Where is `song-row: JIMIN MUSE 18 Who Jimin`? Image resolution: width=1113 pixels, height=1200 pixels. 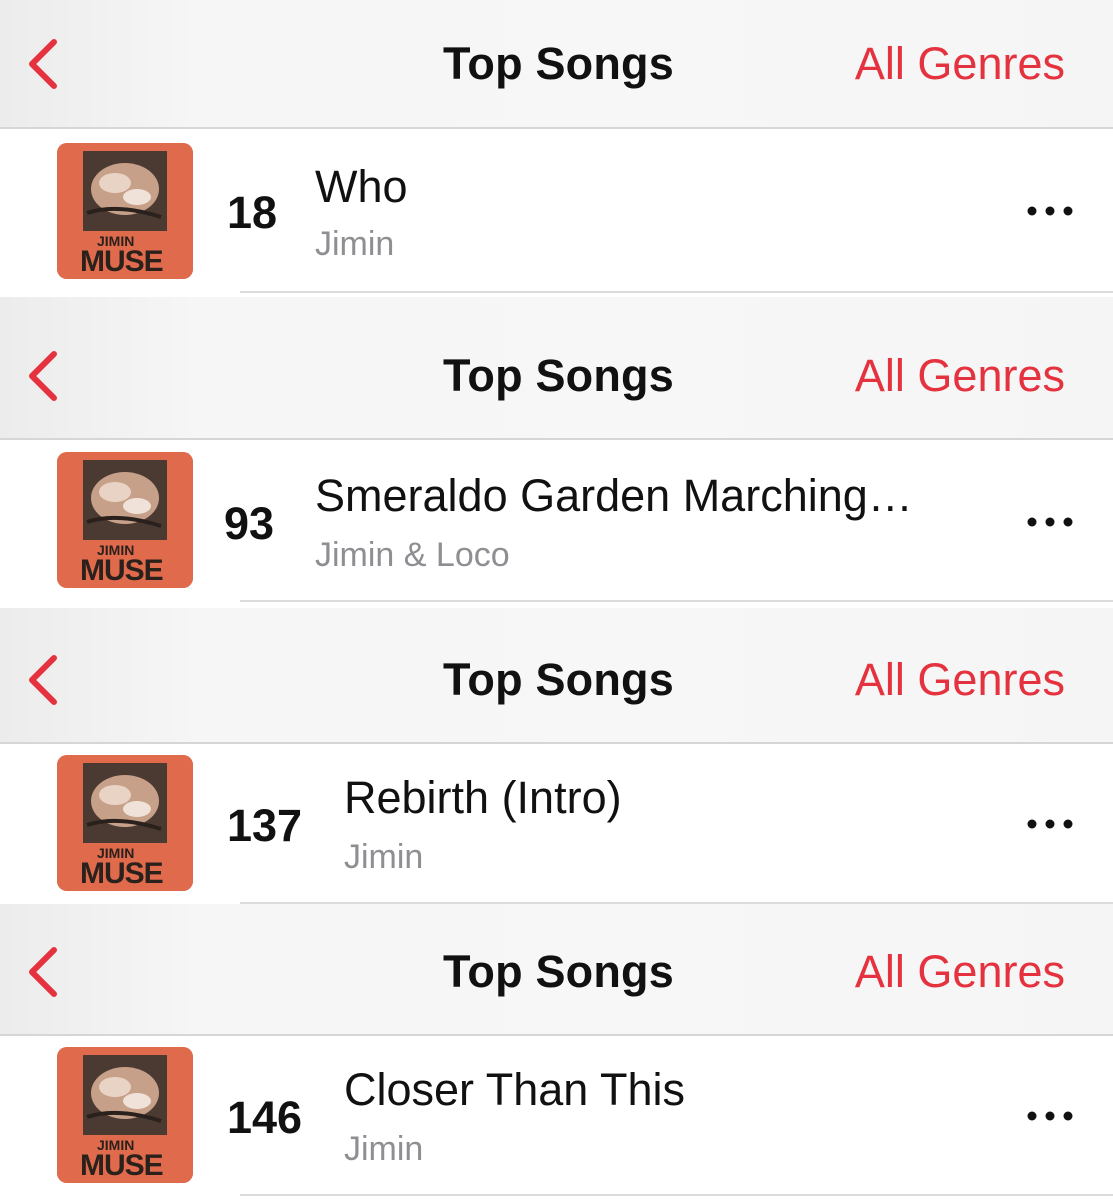
song-row: JIMIN MUSE 18 Who Jimin is located at coordinates (556, 213).